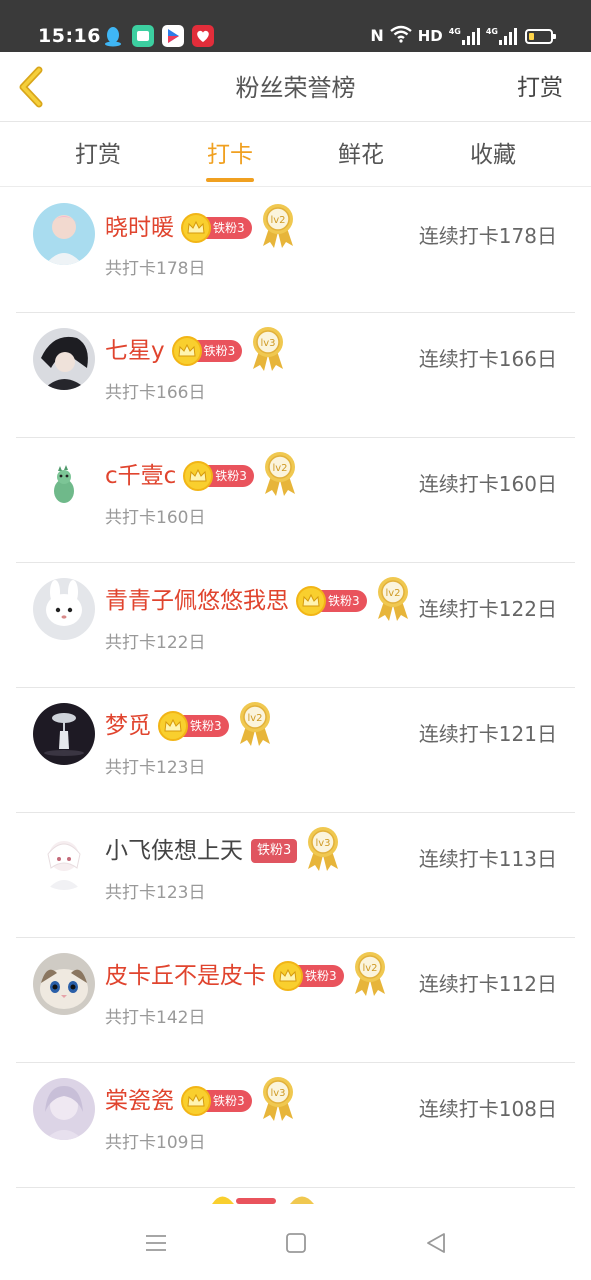 This screenshot has width=591, height=1280. What do you see at coordinates (295, 750) in the screenshot?
I see `list-item: 梦觅 铁粉3 lv2 共打卡123日 连续打卡121日` at bounding box center [295, 750].